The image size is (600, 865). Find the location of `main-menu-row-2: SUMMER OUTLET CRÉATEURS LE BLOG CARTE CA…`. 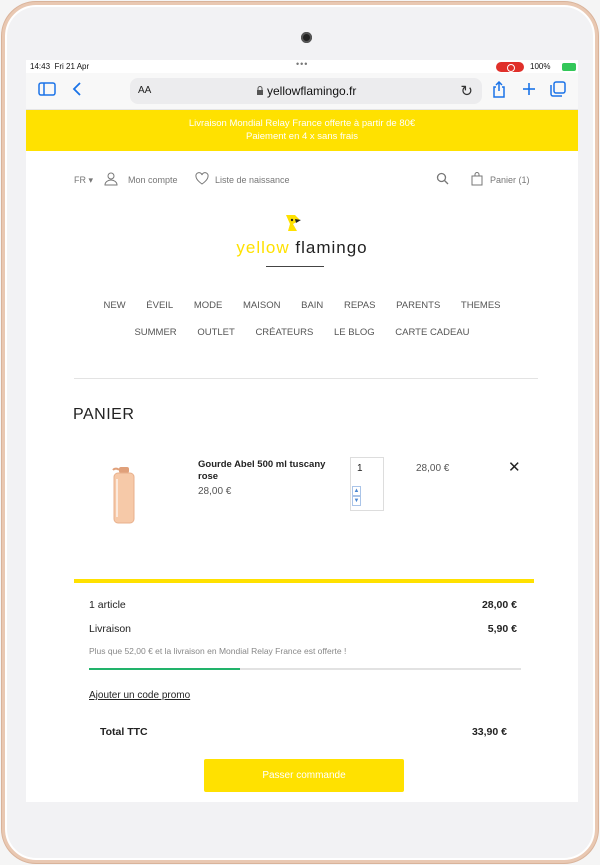

main-menu-row-2: SUMMER OUTLET CRÉATEURS LE BLOG CARTE CA… is located at coordinates (302, 332).